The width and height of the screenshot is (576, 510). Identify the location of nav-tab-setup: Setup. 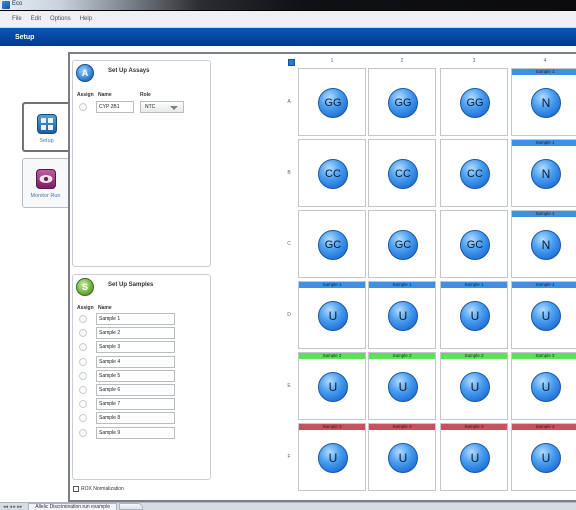
(45, 127).